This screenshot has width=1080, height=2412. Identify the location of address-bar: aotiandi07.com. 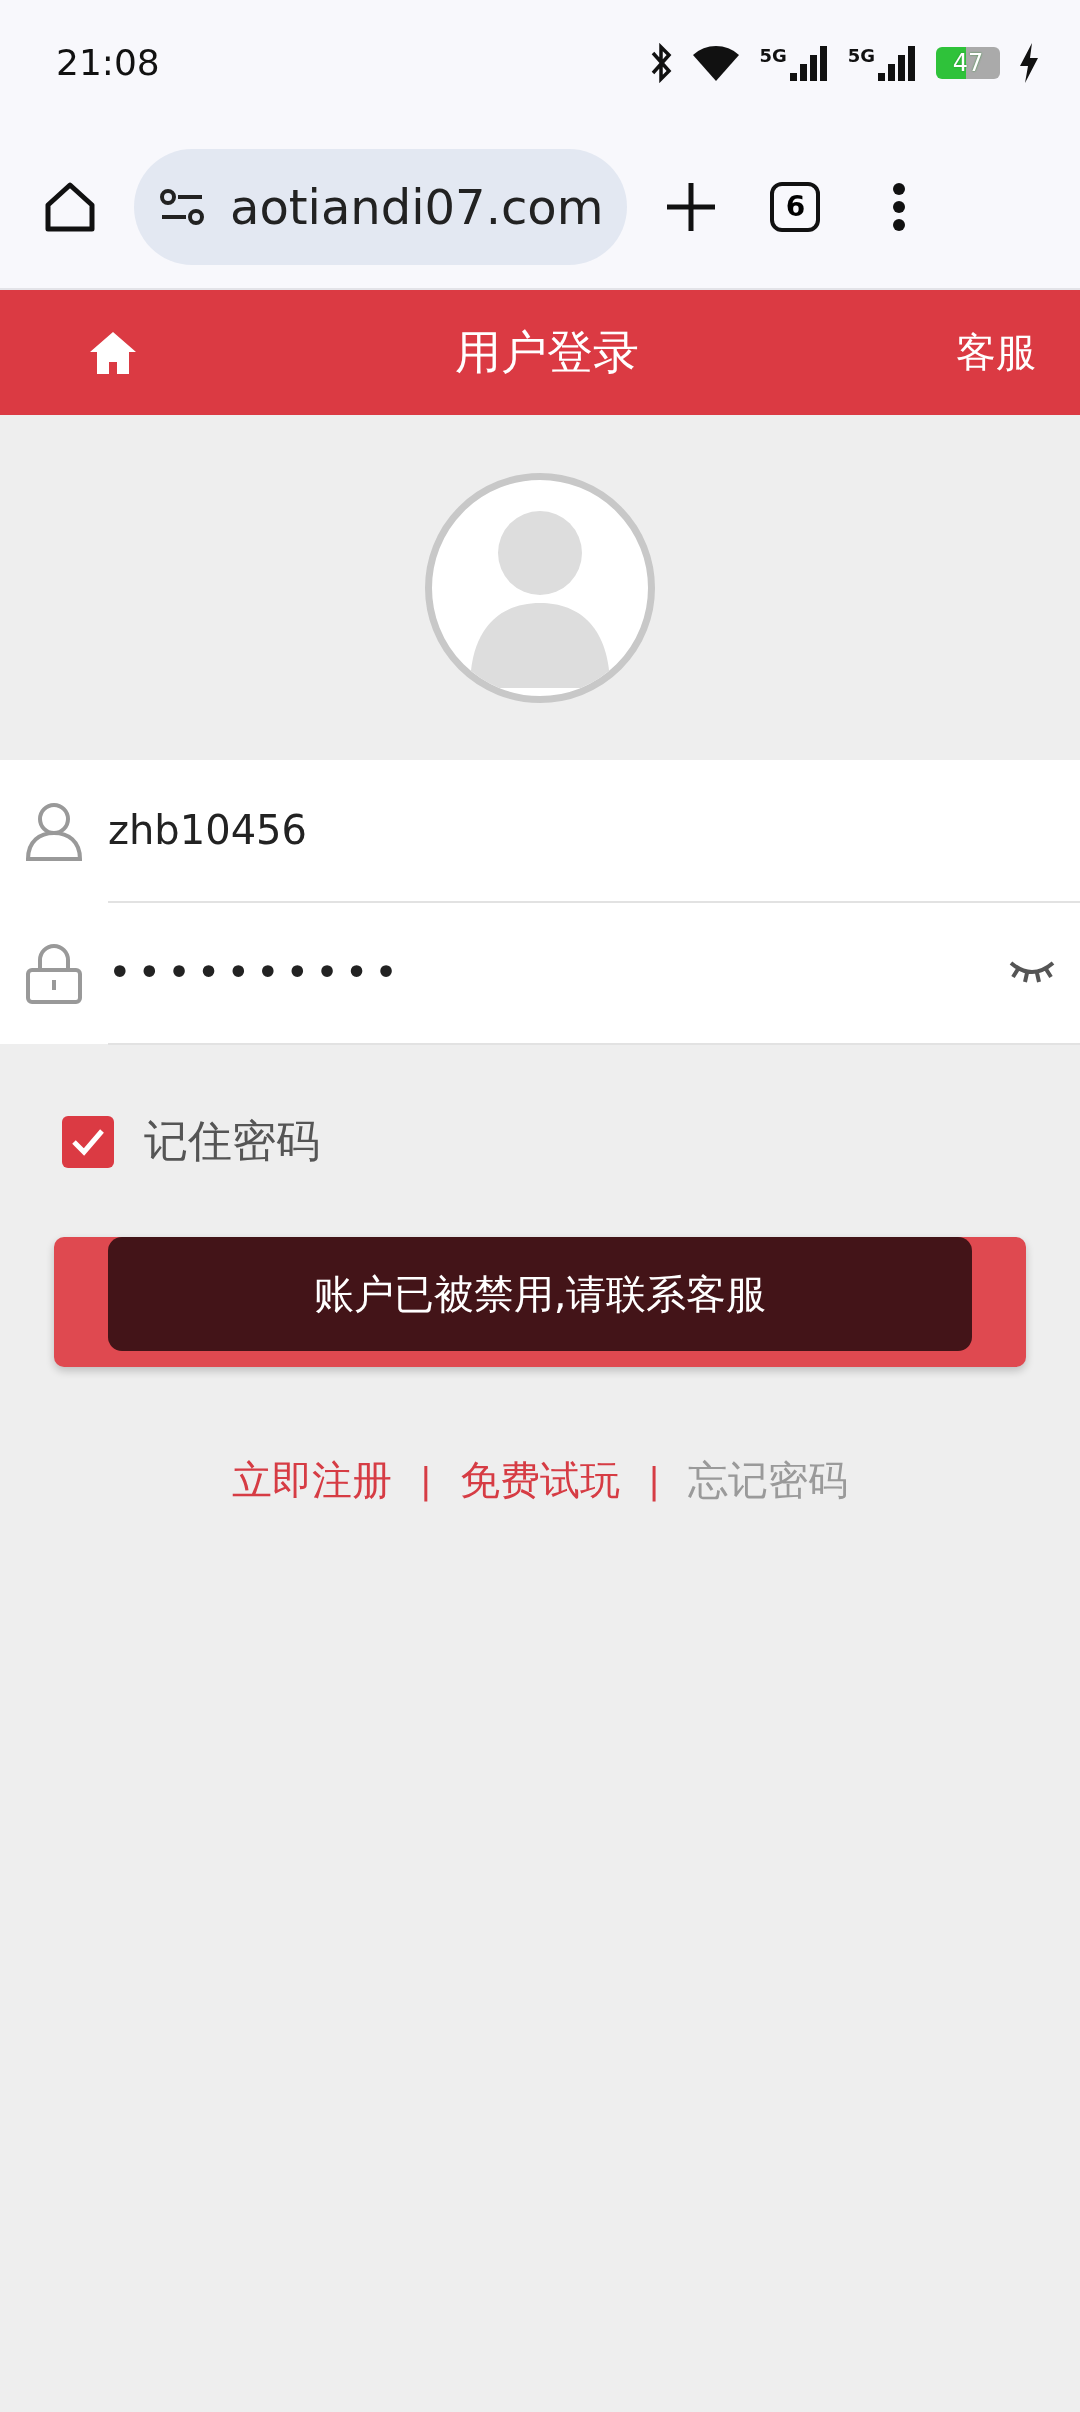
(381, 206).